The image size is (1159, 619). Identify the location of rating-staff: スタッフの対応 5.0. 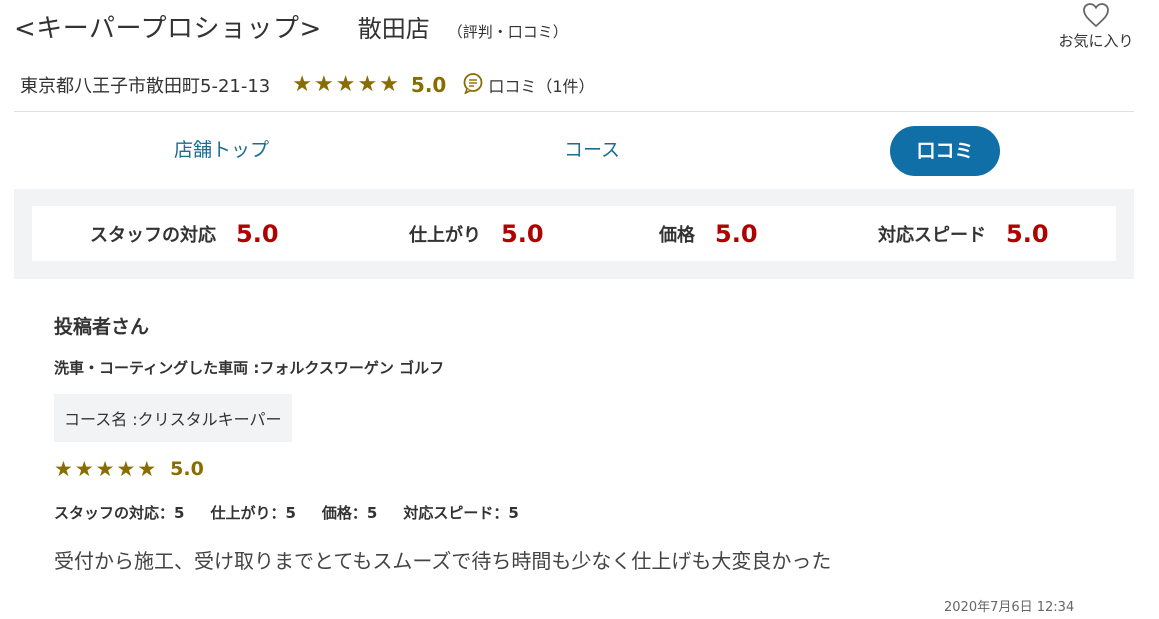
(184, 233).